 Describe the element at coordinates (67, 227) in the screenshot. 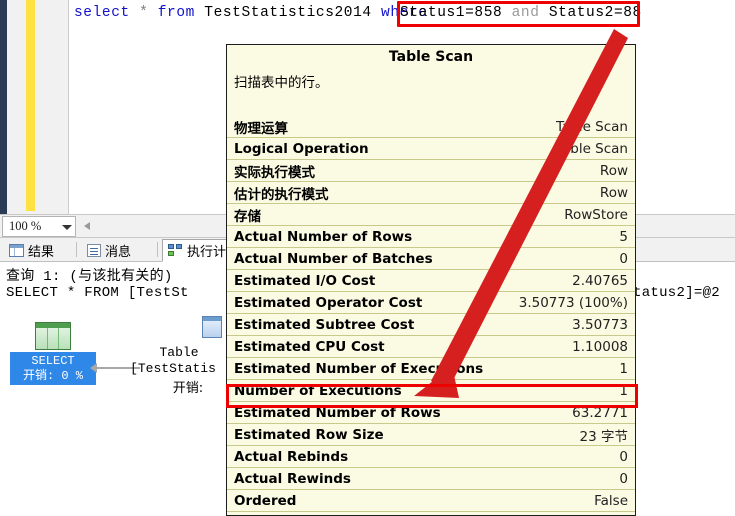

I see `chevron-down-icon` at that location.